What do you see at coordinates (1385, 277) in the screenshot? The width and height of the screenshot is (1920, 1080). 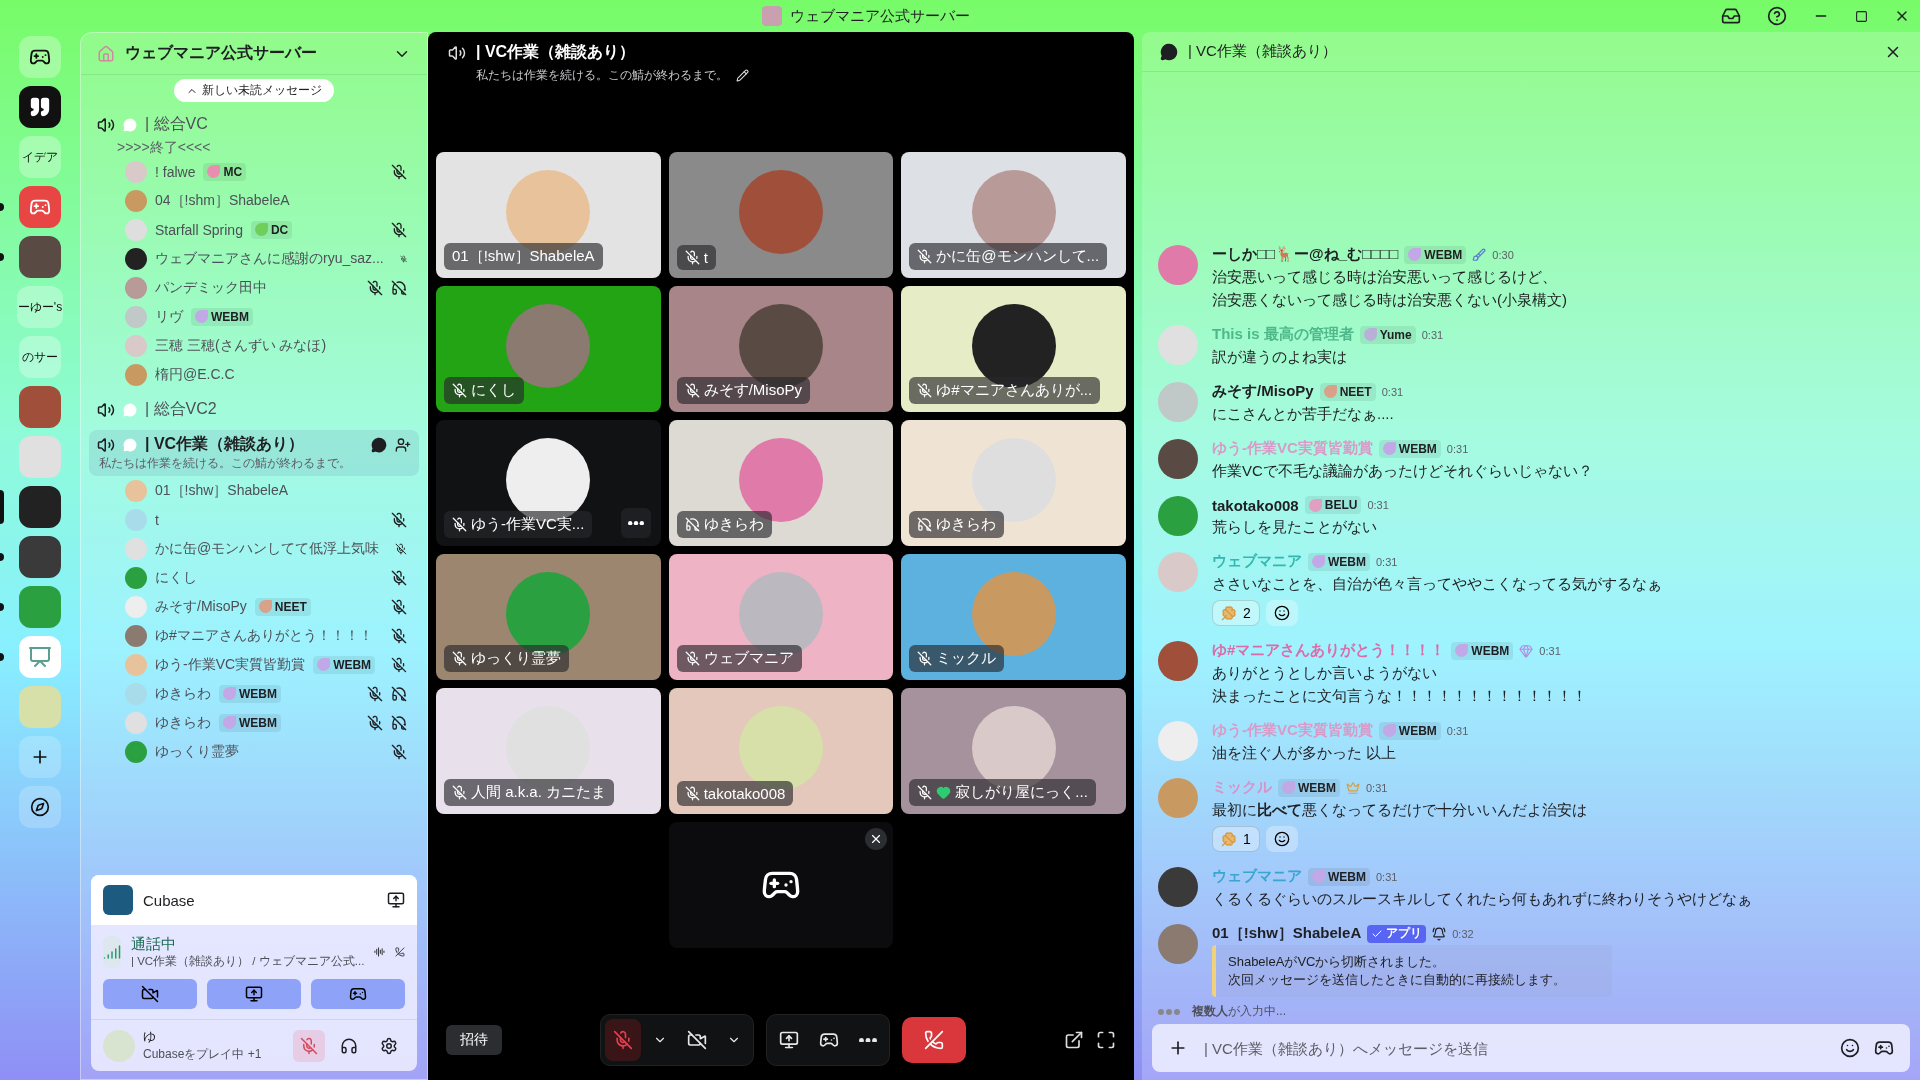 I see `message-text: 治安悪いって感じる時は治安悪いって感じるけど、` at bounding box center [1385, 277].